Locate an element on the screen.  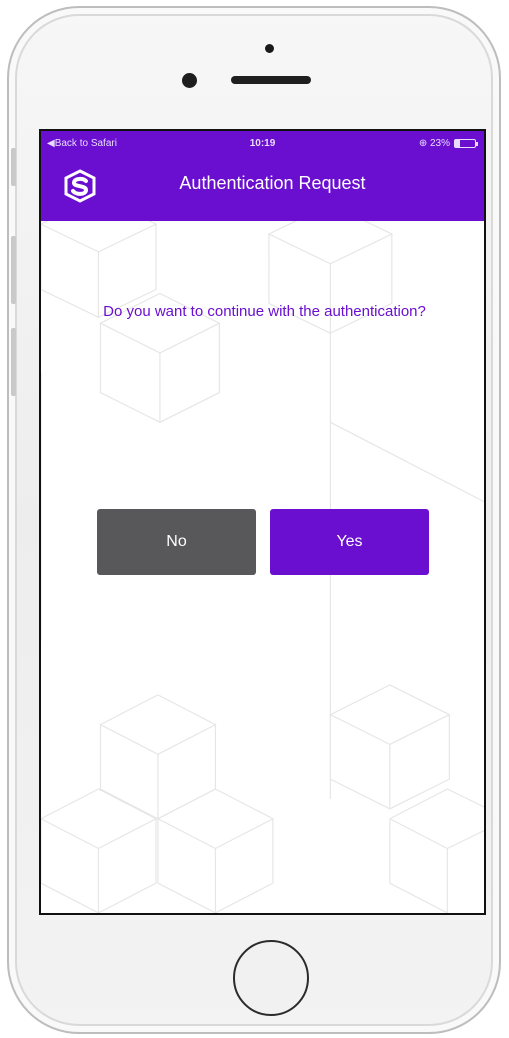
front-camera is located at coordinates (189, 80).